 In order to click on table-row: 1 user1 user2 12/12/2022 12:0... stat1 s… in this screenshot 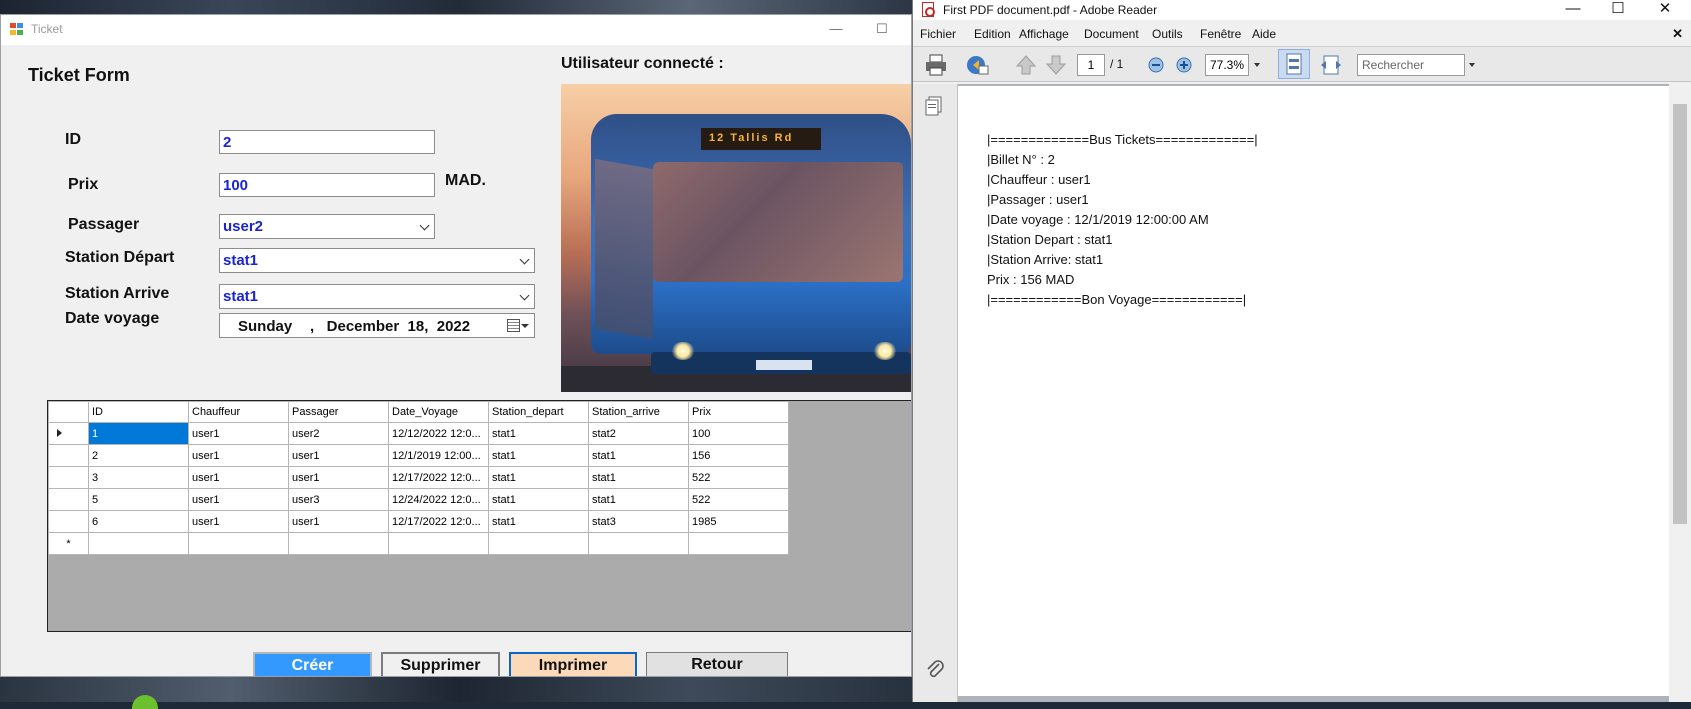, I will do `click(418, 433)`.